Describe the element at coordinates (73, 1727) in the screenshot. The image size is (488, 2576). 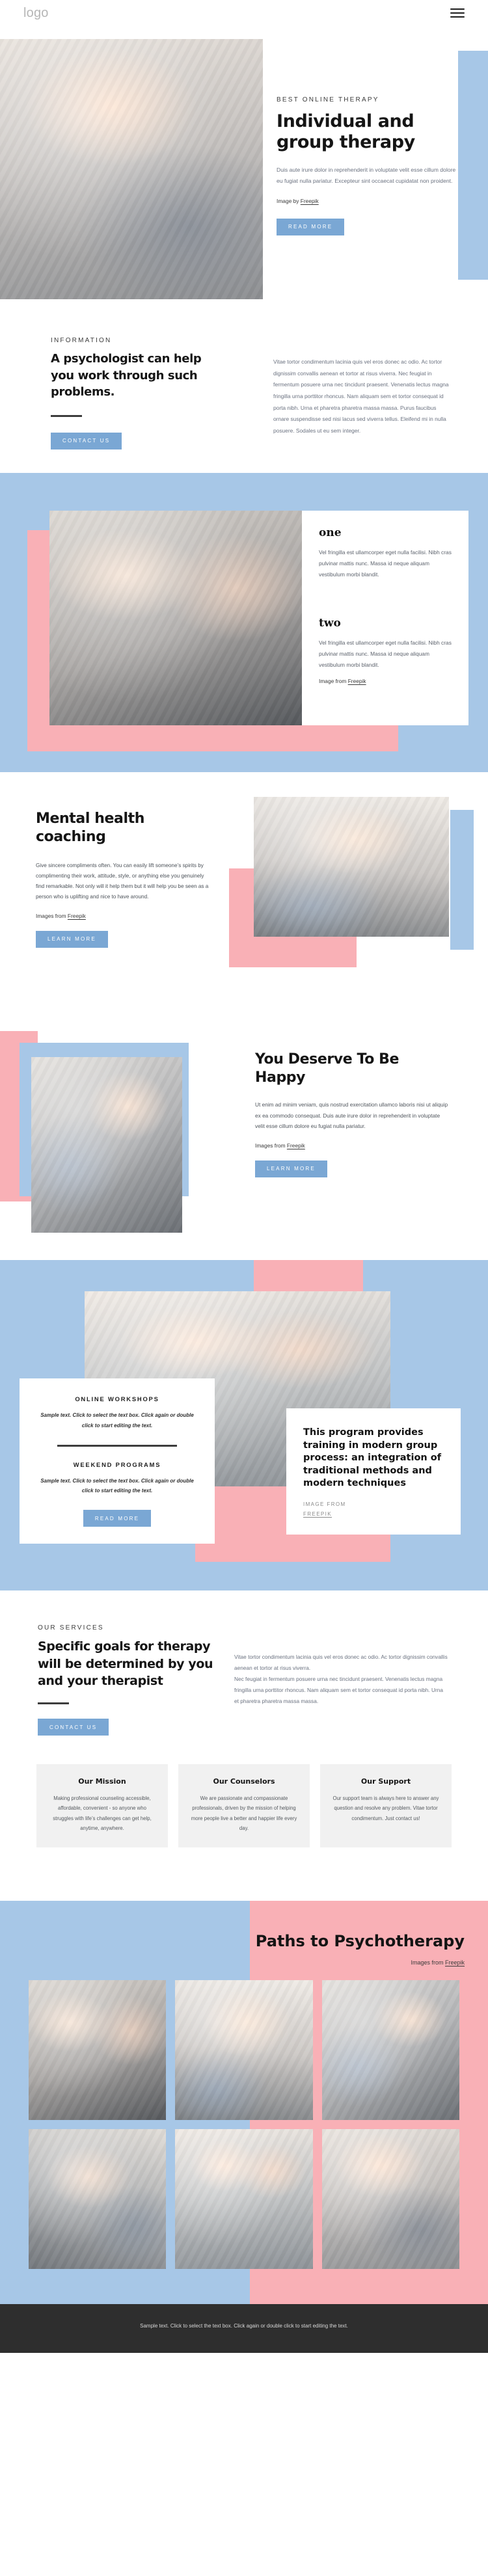
I see `services-contact-button: CONTACT US` at that location.